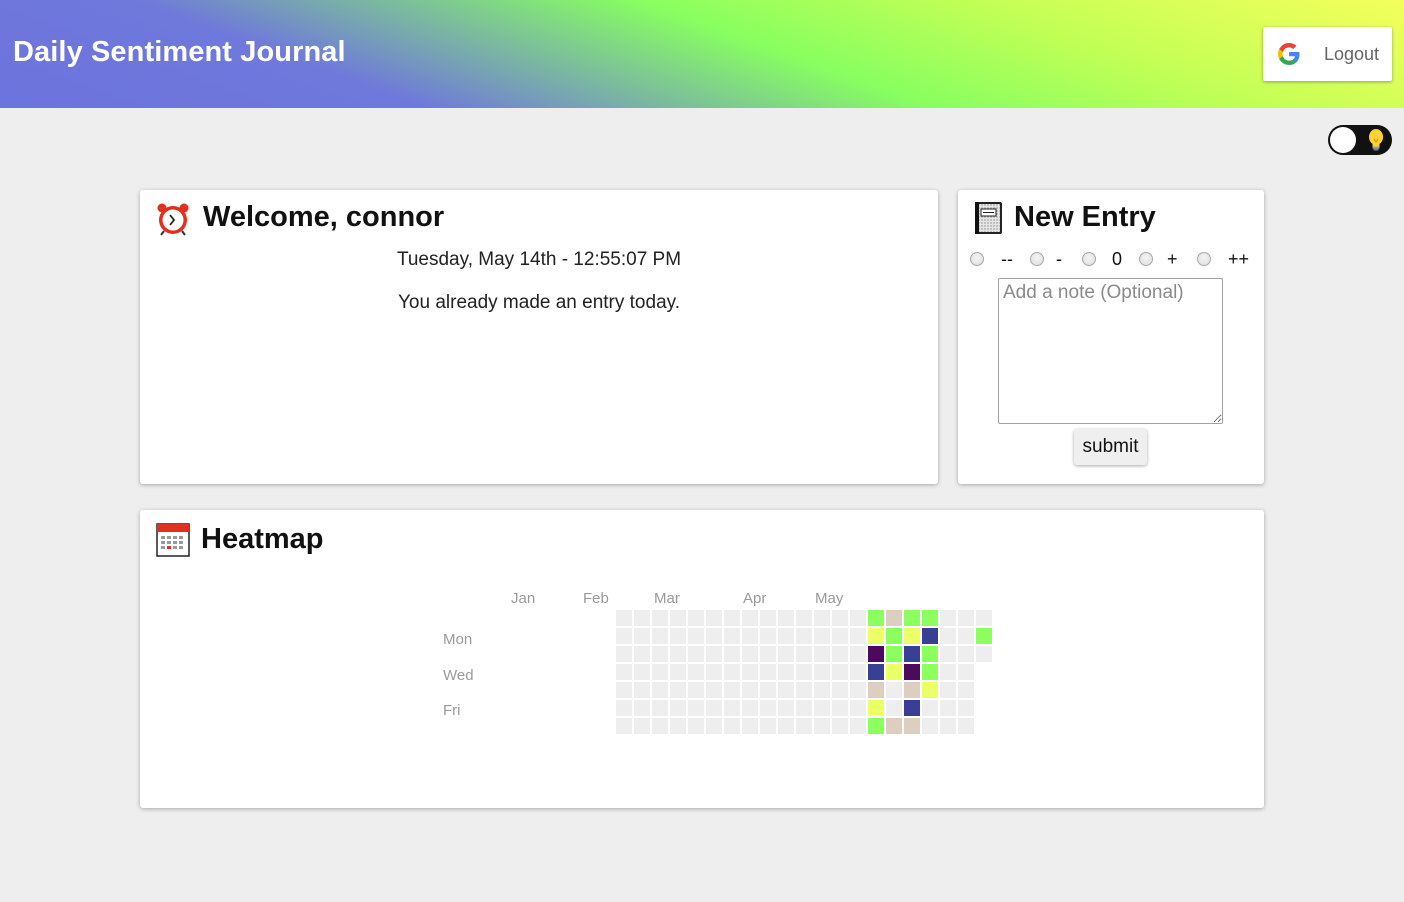 This screenshot has width=1404, height=902. I want to click on submit-button: submit, so click(1110, 447).